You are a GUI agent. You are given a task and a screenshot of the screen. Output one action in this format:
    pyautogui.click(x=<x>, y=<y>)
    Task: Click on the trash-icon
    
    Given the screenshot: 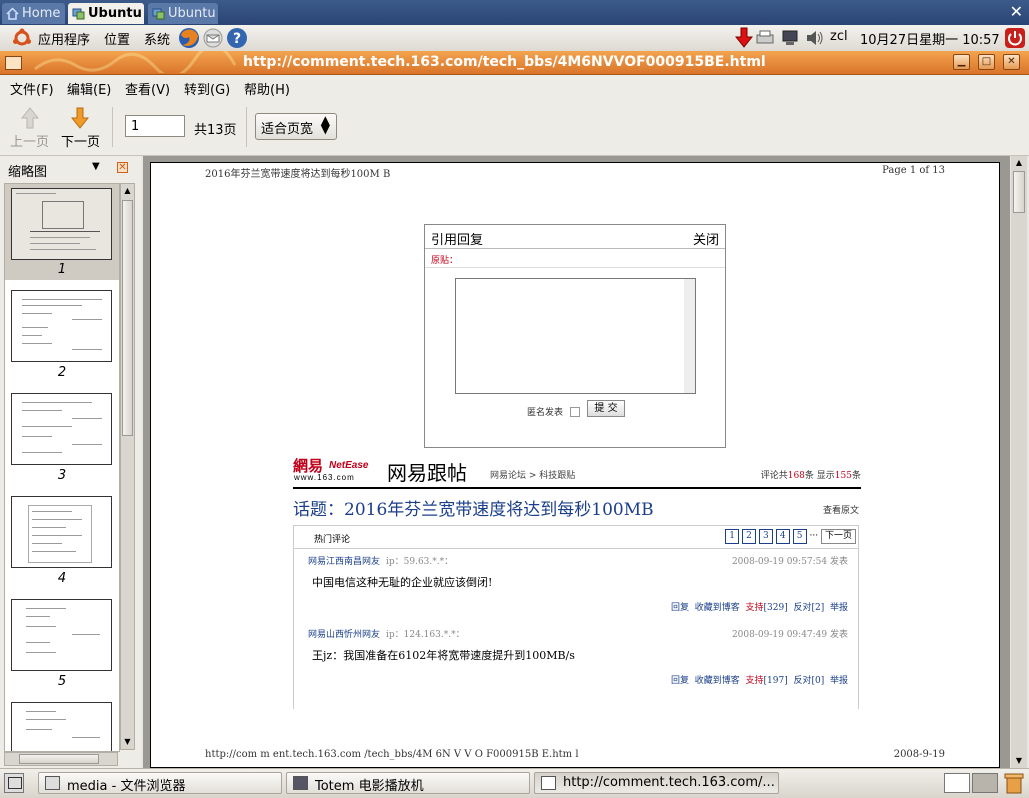 What is the action you would take?
    pyautogui.click(x=1014, y=783)
    